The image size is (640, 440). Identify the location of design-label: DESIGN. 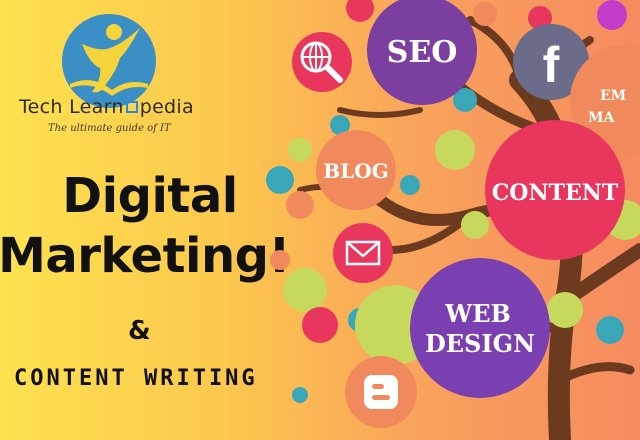
(480, 343).